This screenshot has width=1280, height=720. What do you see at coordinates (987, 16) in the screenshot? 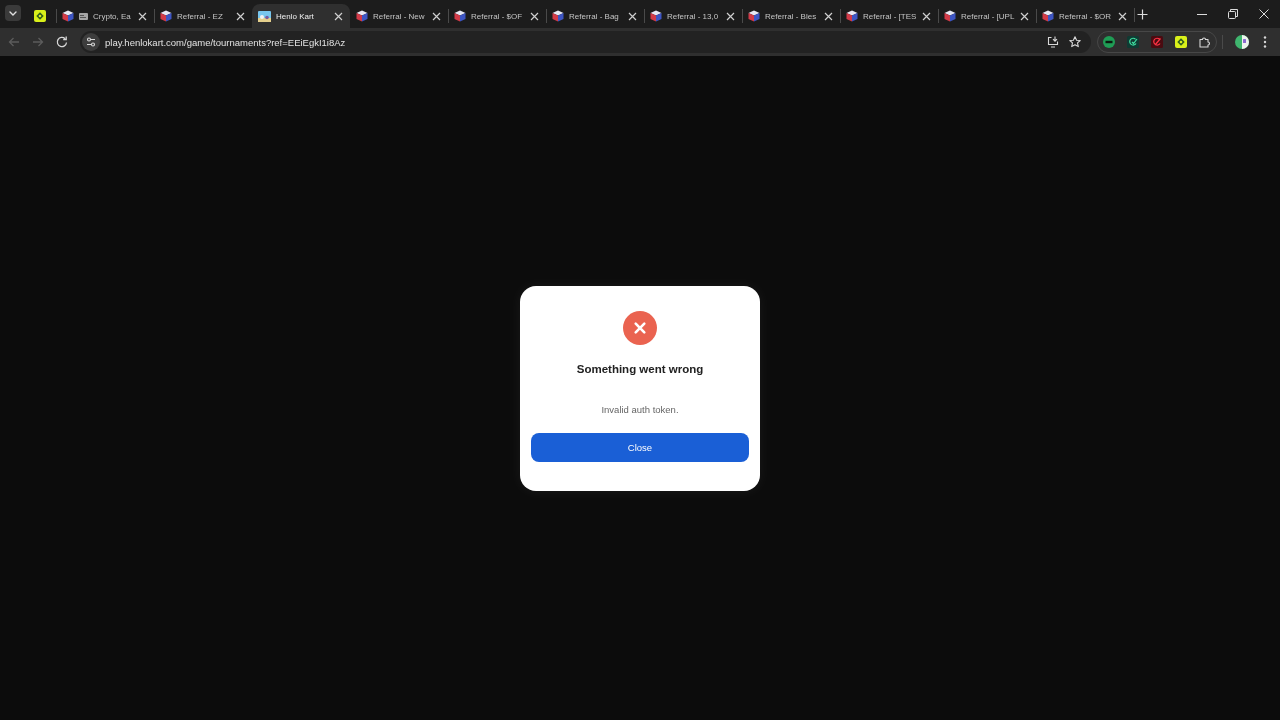
I see `tab: Referral - [UPL` at bounding box center [987, 16].